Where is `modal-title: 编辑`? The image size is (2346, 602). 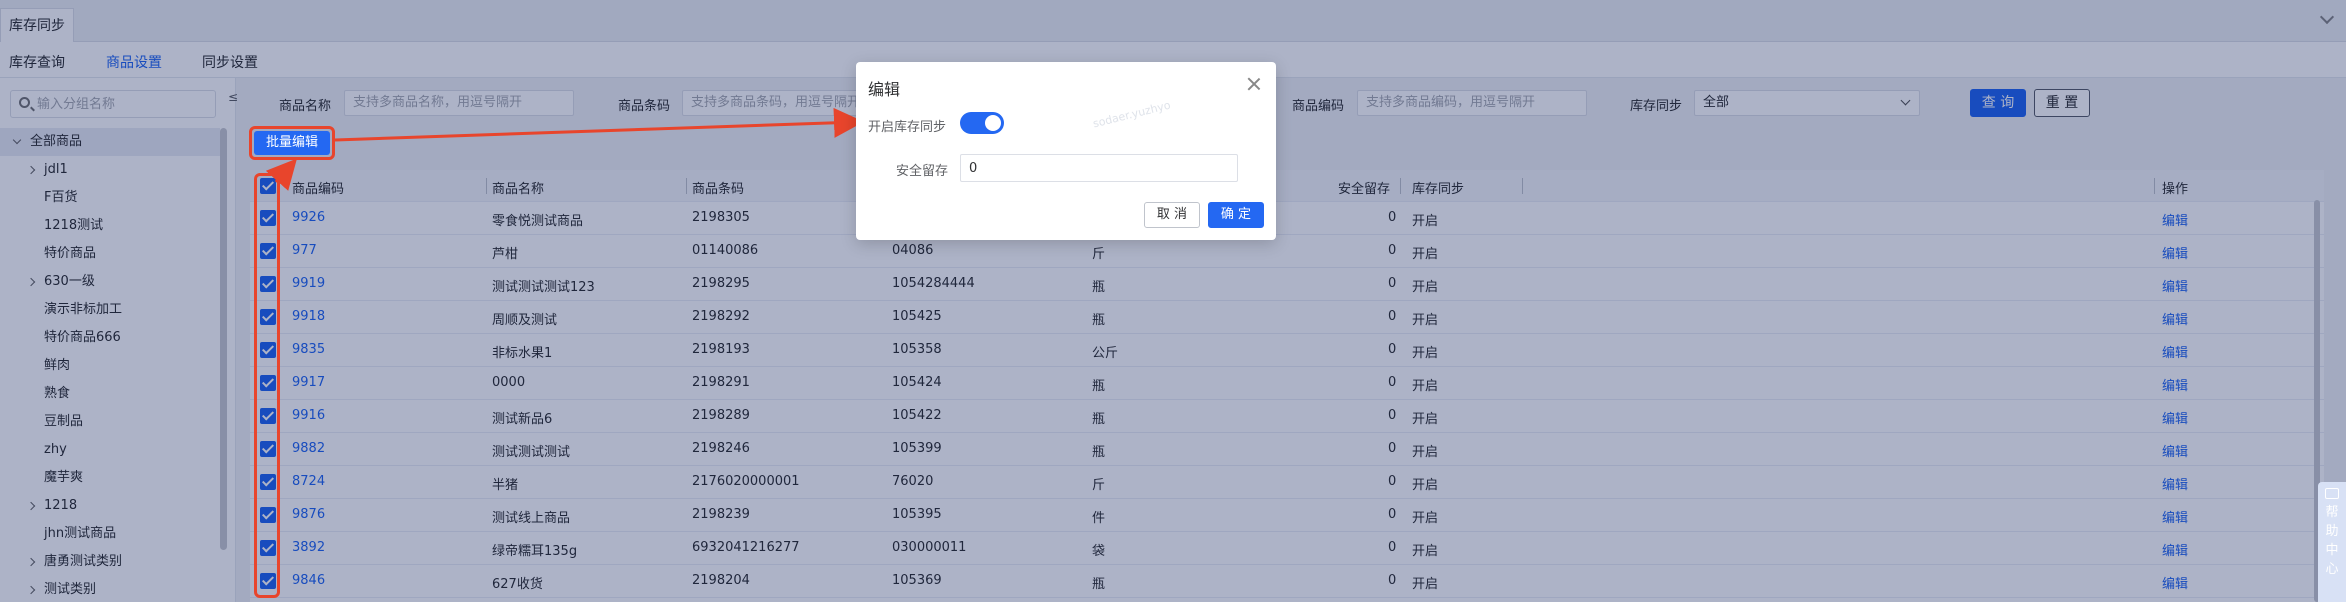 modal-title: 编辑 is located at coordinates (884, 89).